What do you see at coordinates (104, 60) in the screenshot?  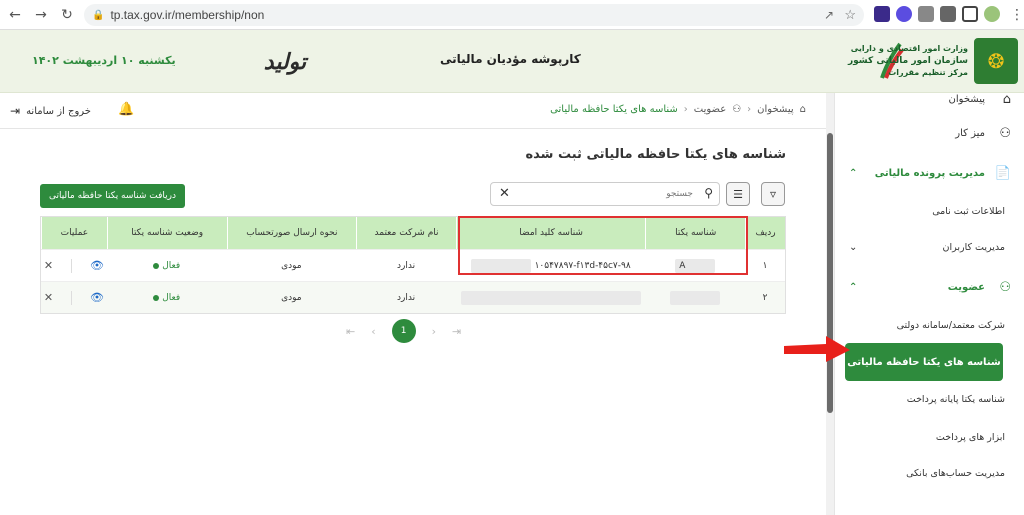 I see `header-date: یکشنبه ۱۰ اردیبهشت ۱۴۰۲` at bounding box center [104, 60].